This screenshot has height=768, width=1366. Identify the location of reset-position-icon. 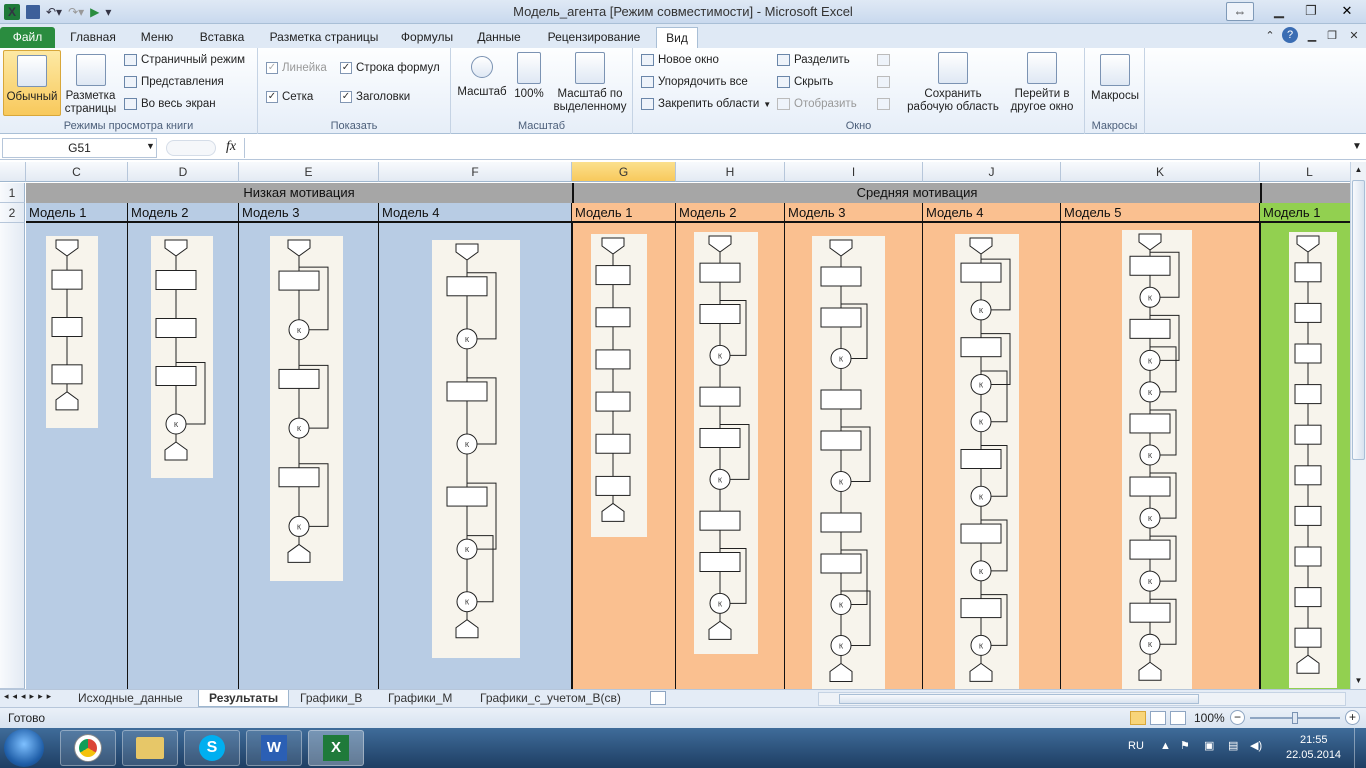
(883, 104).